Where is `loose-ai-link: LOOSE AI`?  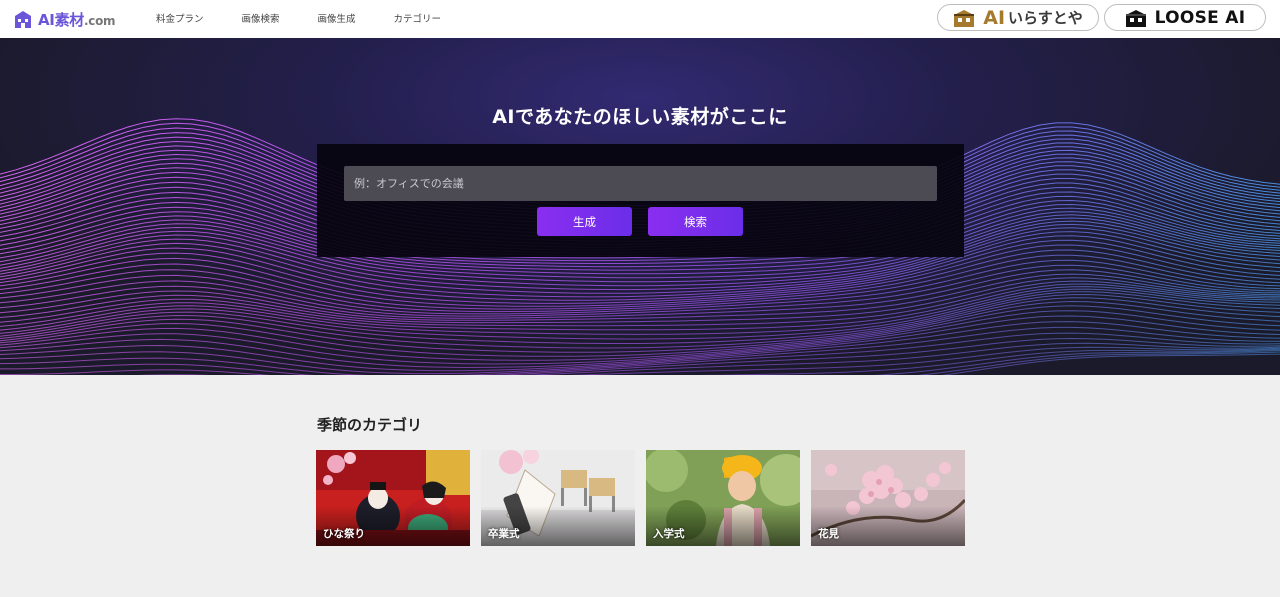
loose-ai-link: LOOSE AI is located at coordinates (1185, 17).